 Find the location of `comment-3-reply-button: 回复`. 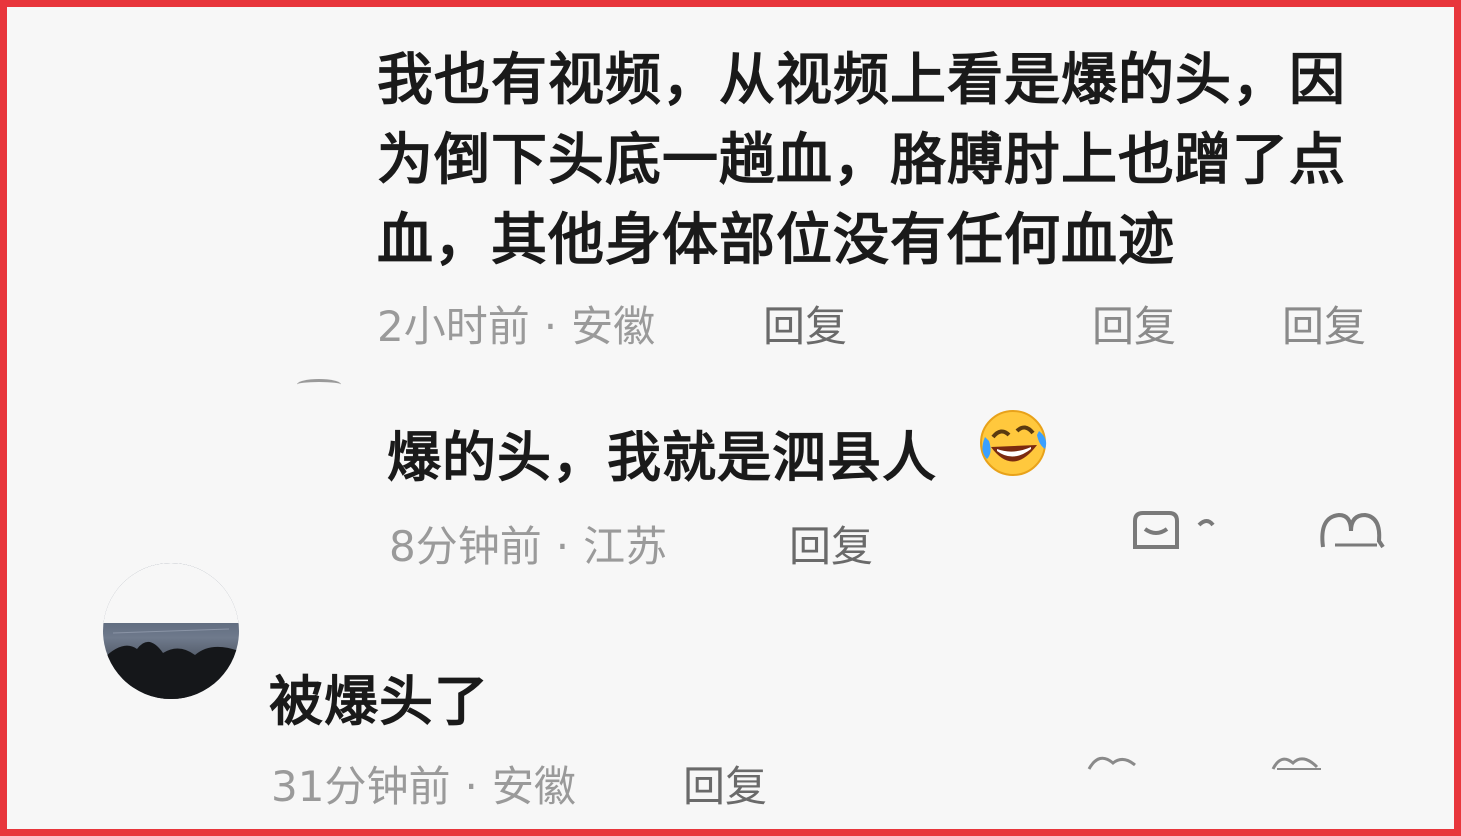

comment-3-reply-button: 回复 is located at coordinates (725, 783).